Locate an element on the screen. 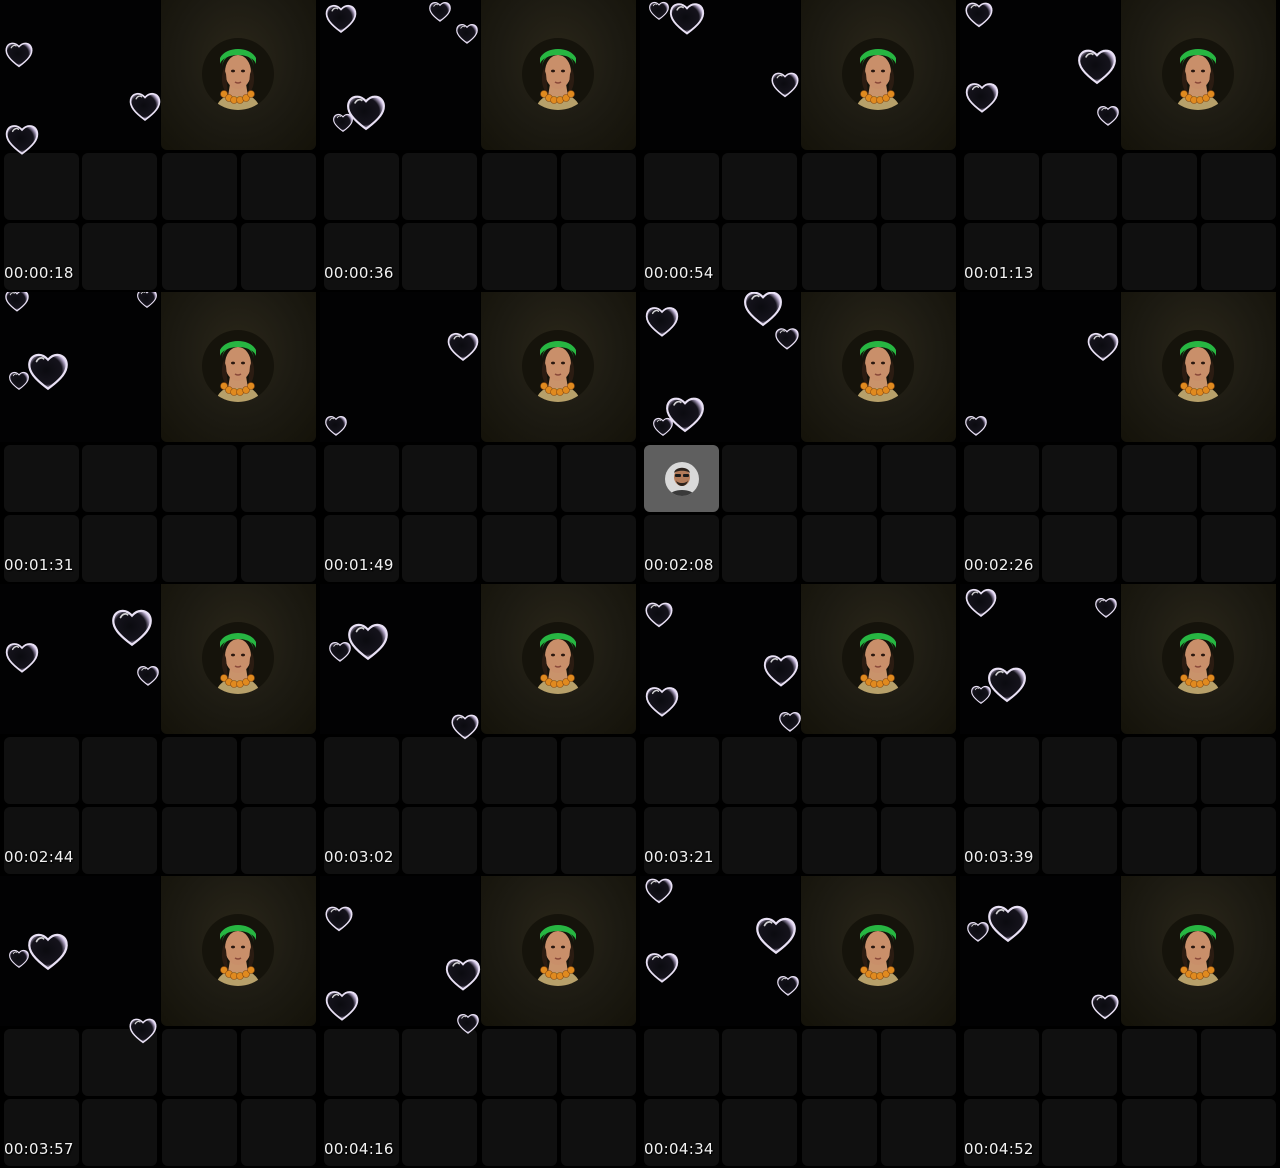  video-frame: 00:03:57 is located at coordinates (160, 1022).